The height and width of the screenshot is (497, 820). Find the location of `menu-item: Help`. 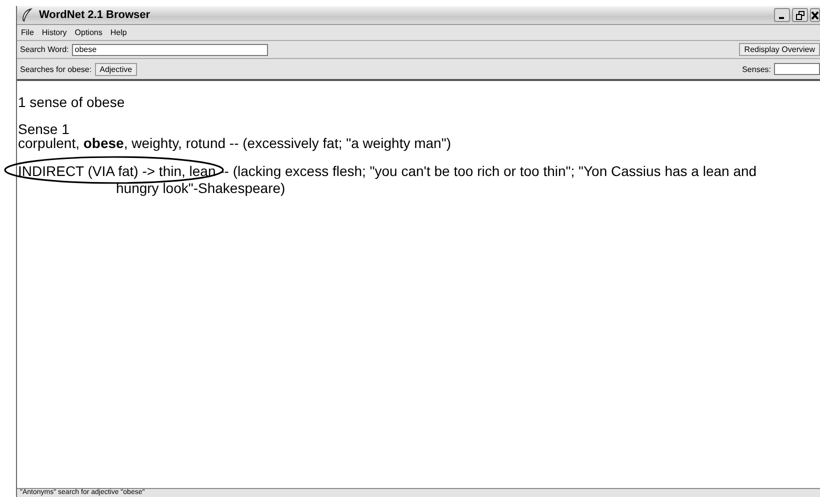

menu-item: Help is located at coordinates (118, 32).